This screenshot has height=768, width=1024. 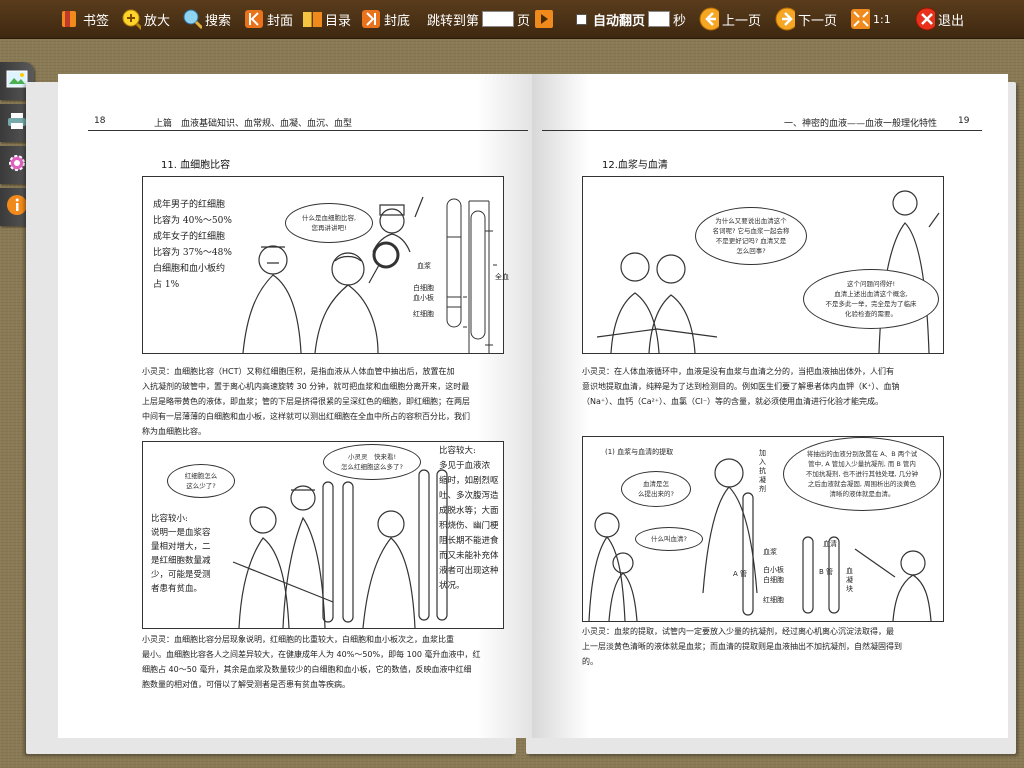 What do you see at coordinates (544, 19) in the screenshot?
I see `go-button` at bounding box center [544, 19].